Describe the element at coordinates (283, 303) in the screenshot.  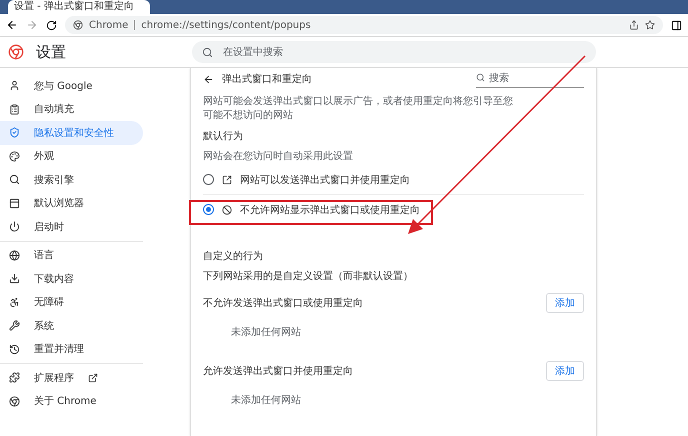
I see `list-heading: 不允许发送弹出式窗口或使用重定向` at that location.